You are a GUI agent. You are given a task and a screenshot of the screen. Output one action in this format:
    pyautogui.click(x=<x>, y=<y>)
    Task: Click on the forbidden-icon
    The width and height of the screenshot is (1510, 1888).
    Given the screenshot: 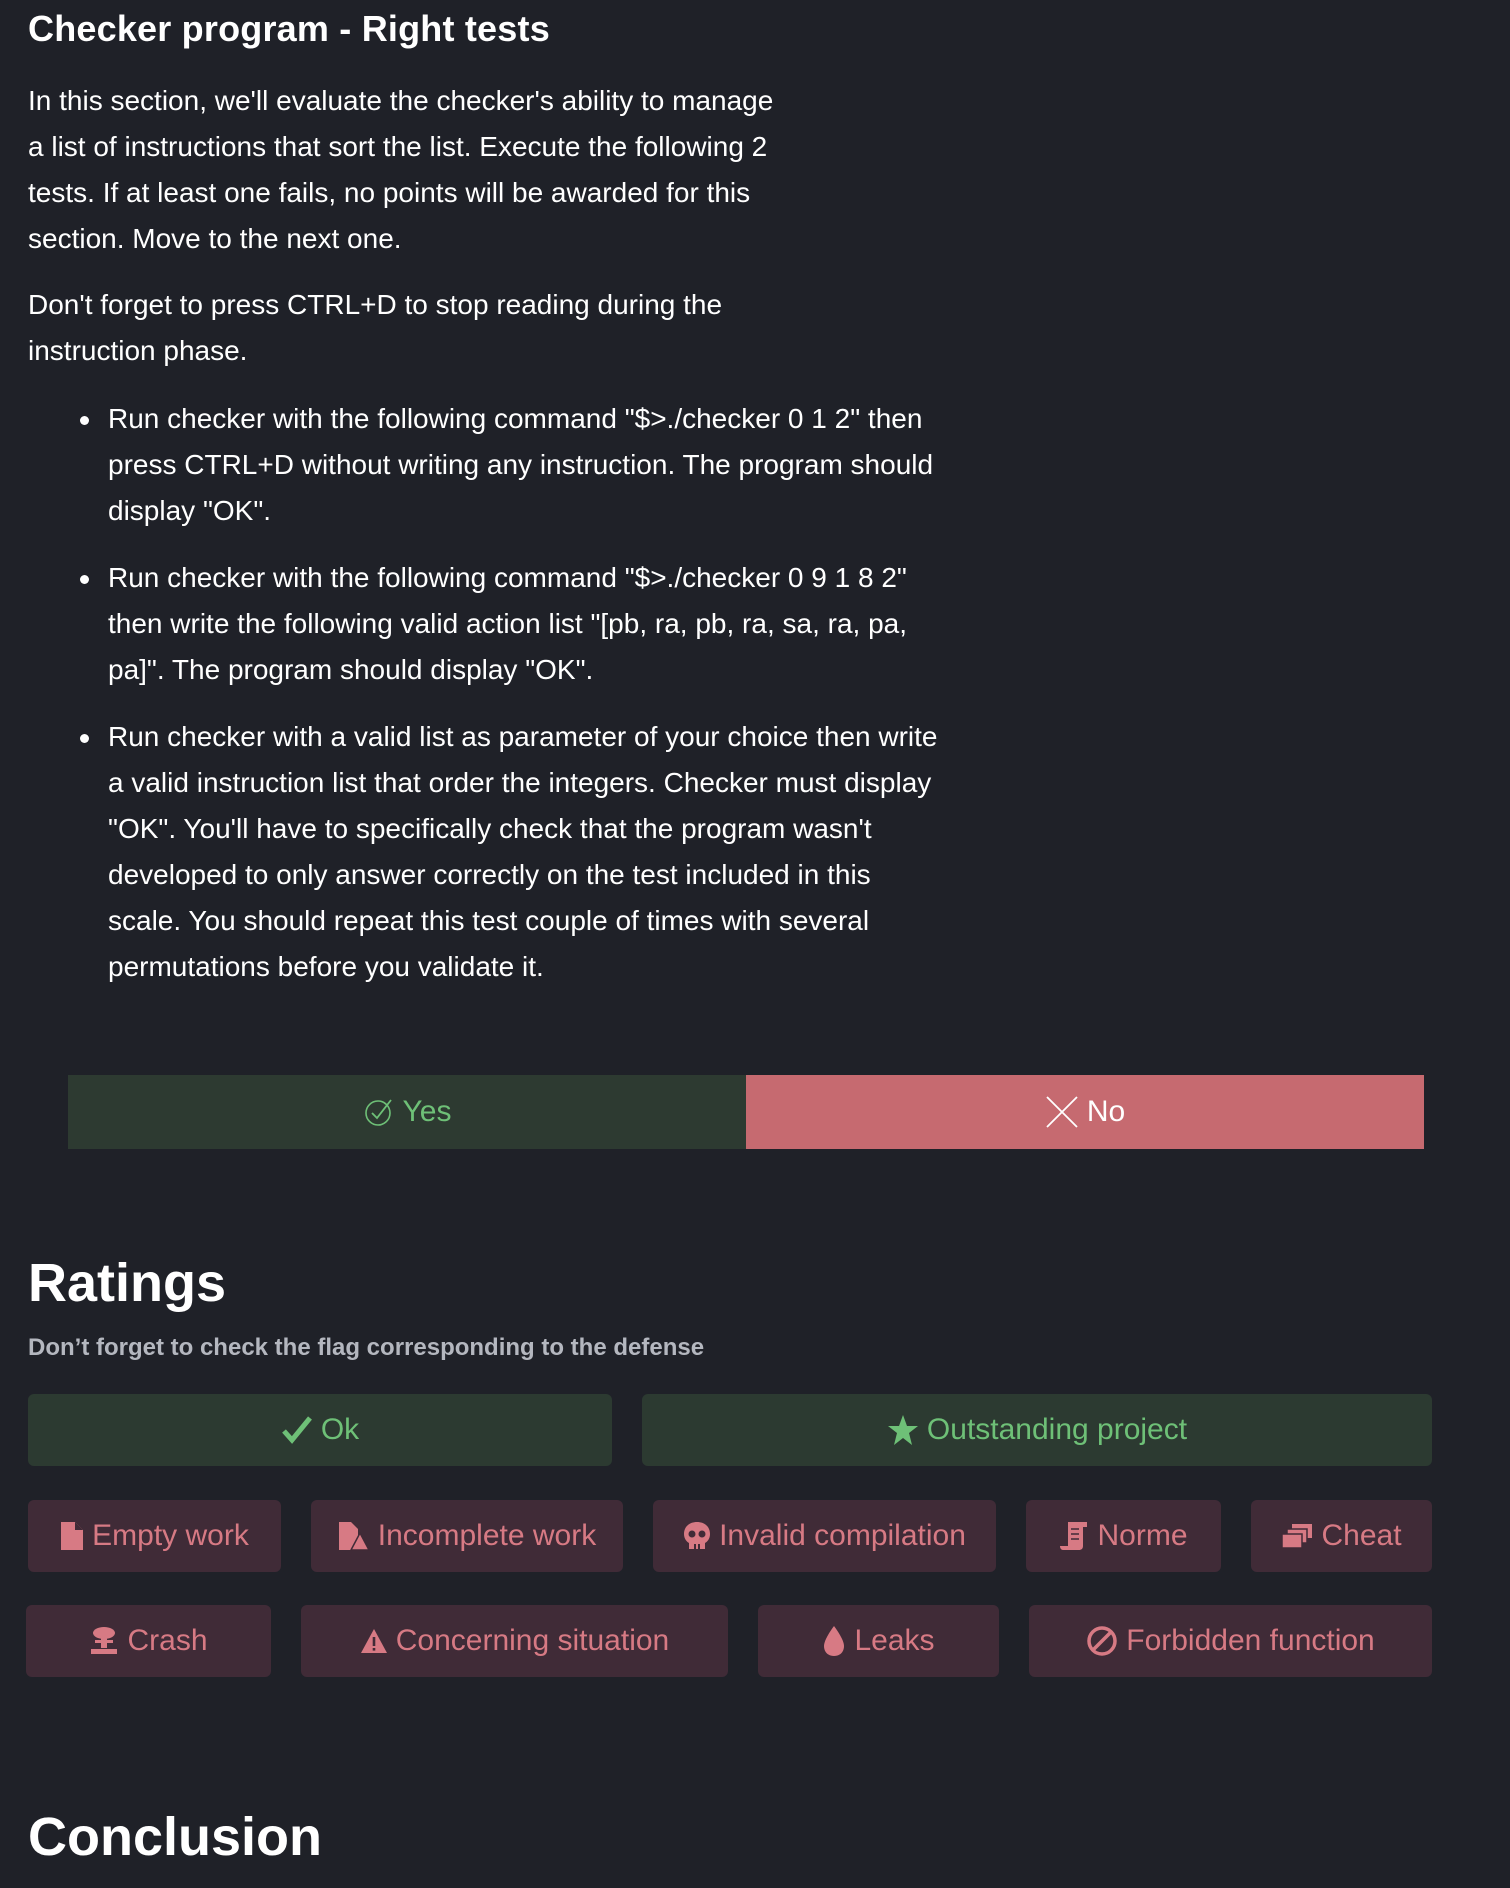 What is the action you would take?
    pyautogui.click(x=1102, y=1641)
    